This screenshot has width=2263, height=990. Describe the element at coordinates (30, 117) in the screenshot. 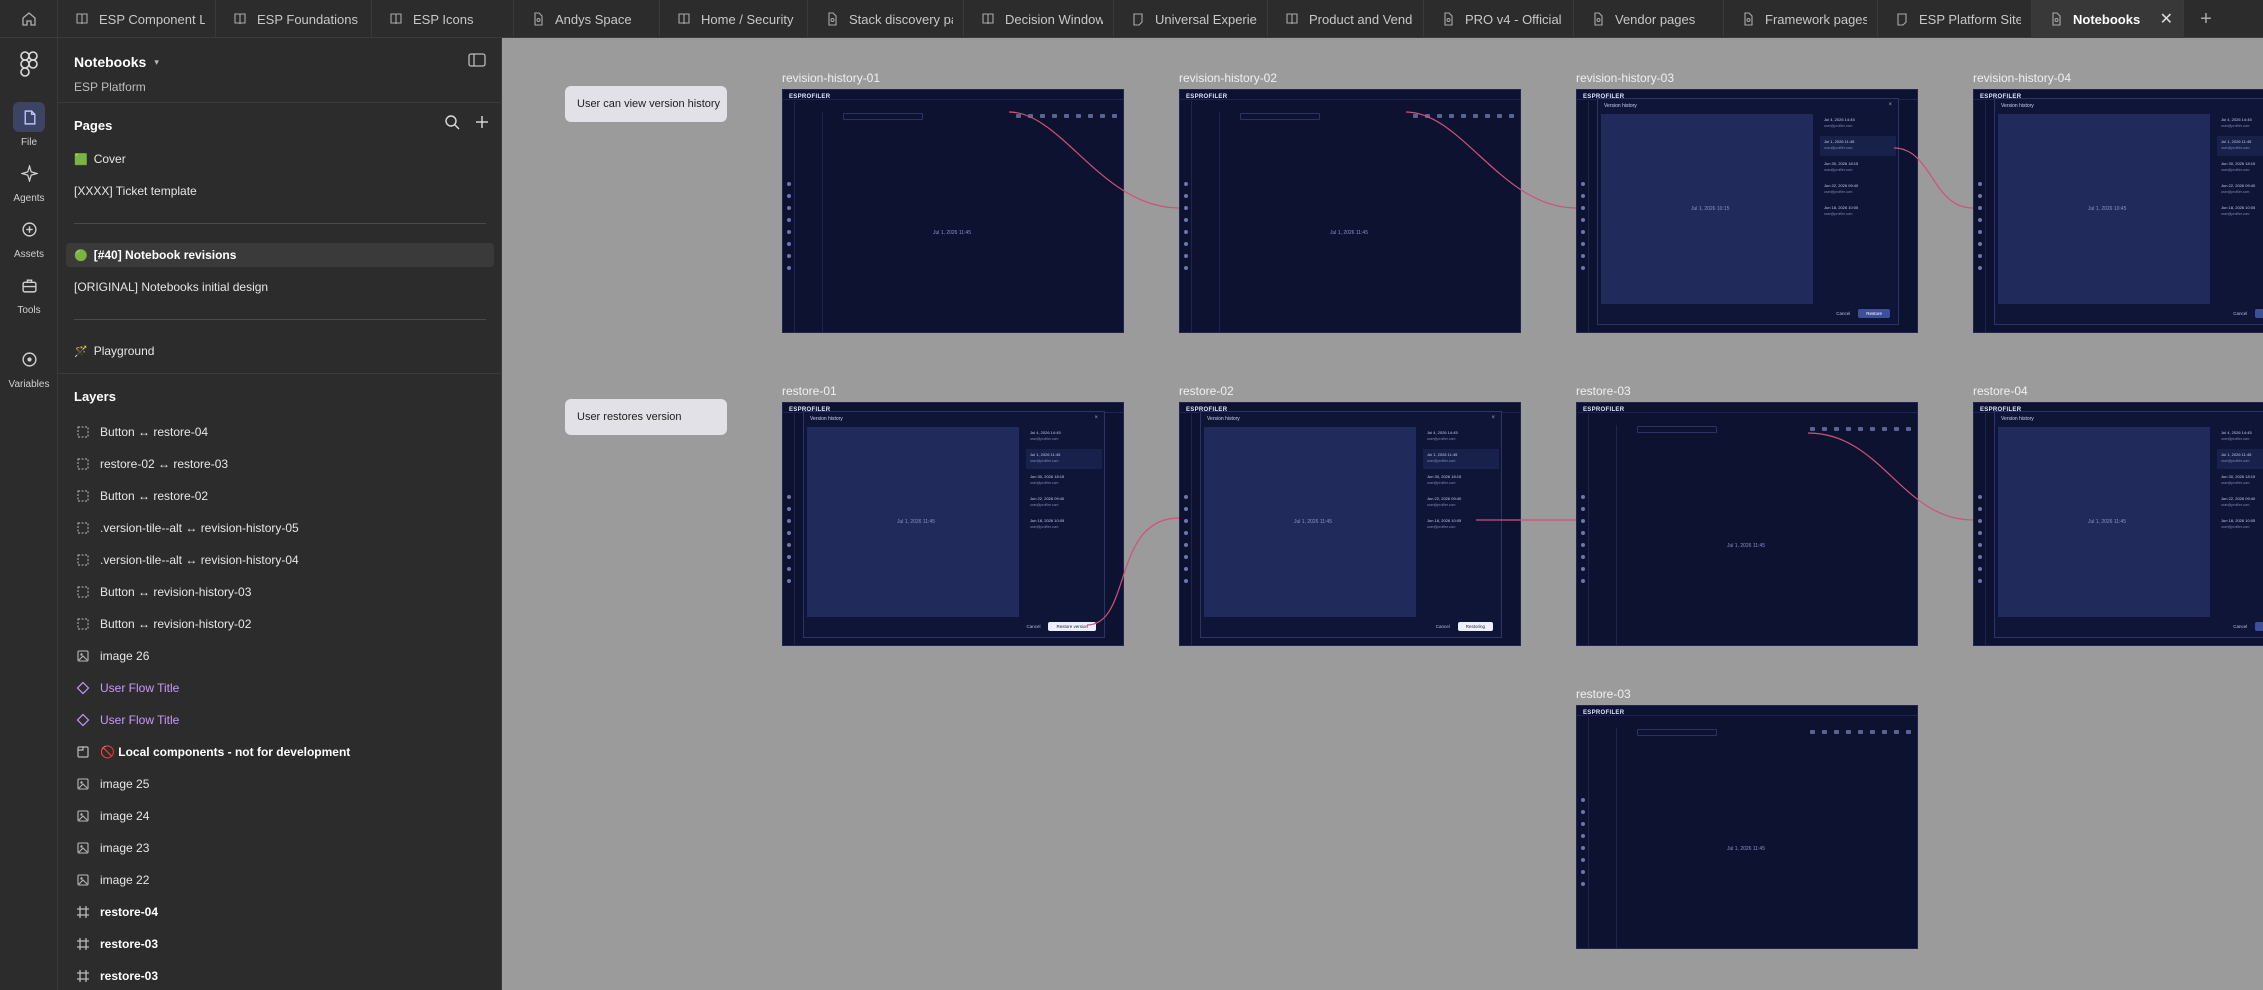

I see `file-icon` at that location.